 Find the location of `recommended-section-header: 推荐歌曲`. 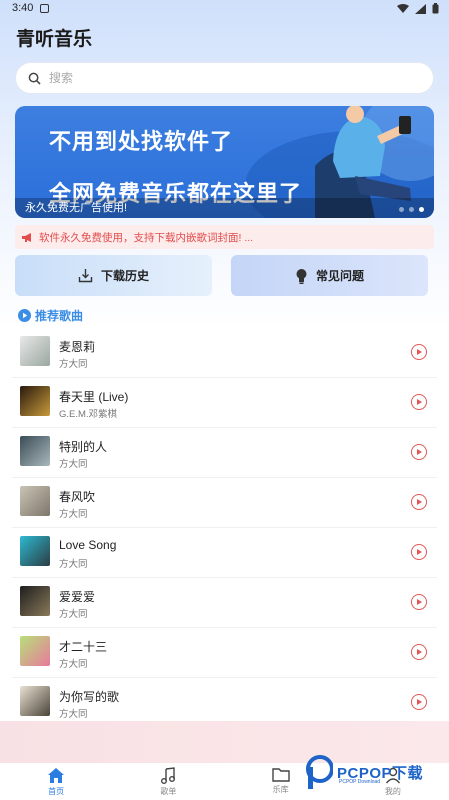

recommended-section-header: 推荐歌曲 is located at coordinates (50, 315).